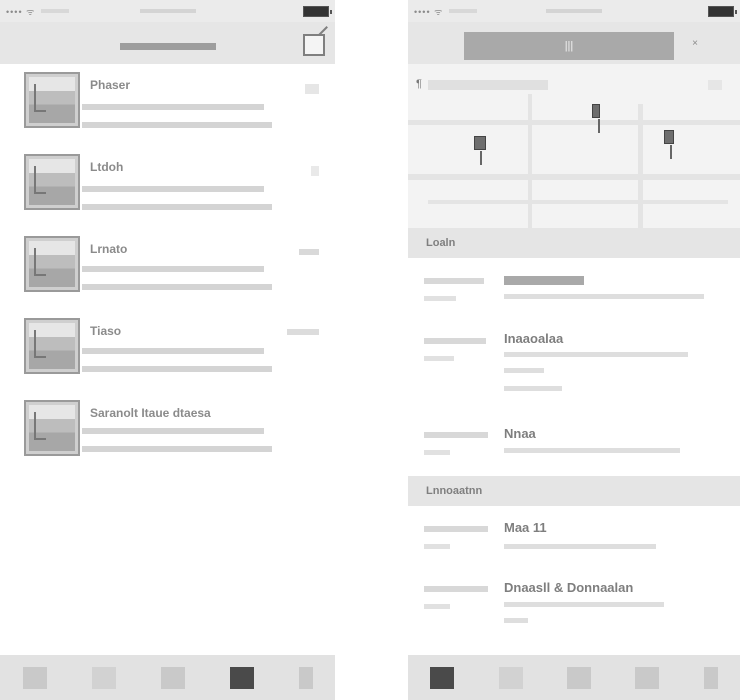 This screenshot has height=700, width=740. I want to click on list-item: Lrnato, so click(167, 276).